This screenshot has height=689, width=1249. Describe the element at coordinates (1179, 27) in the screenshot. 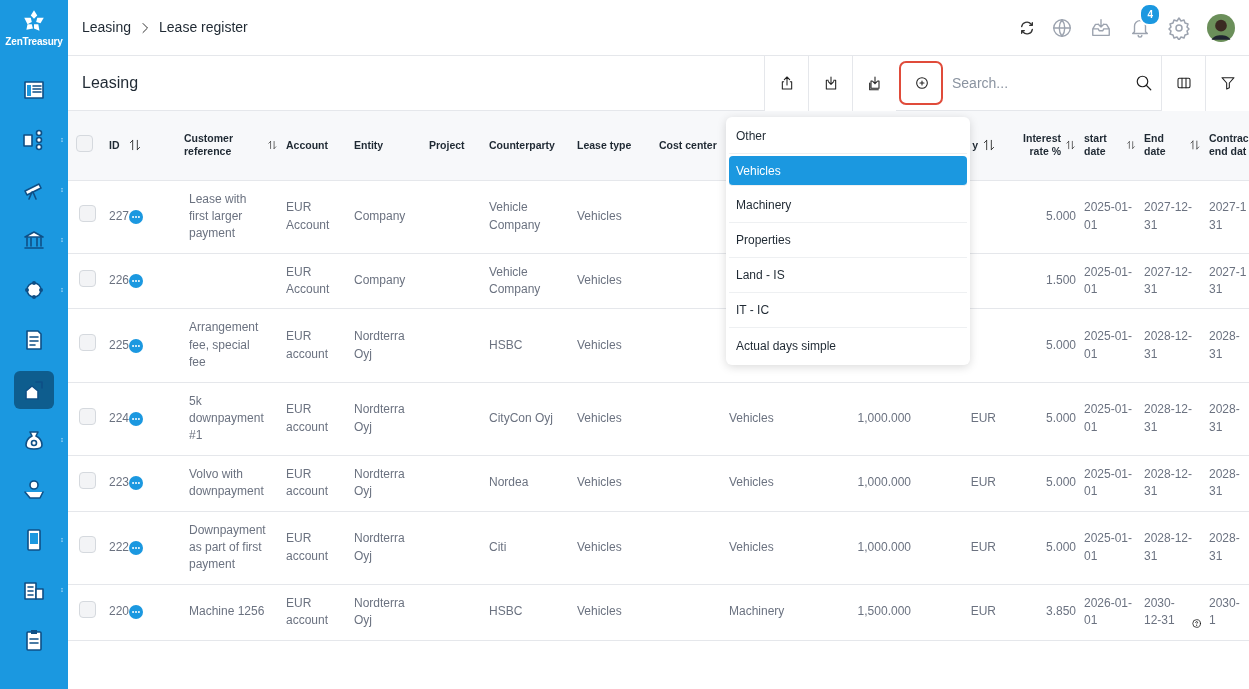

I see `settings-icon` at that location.